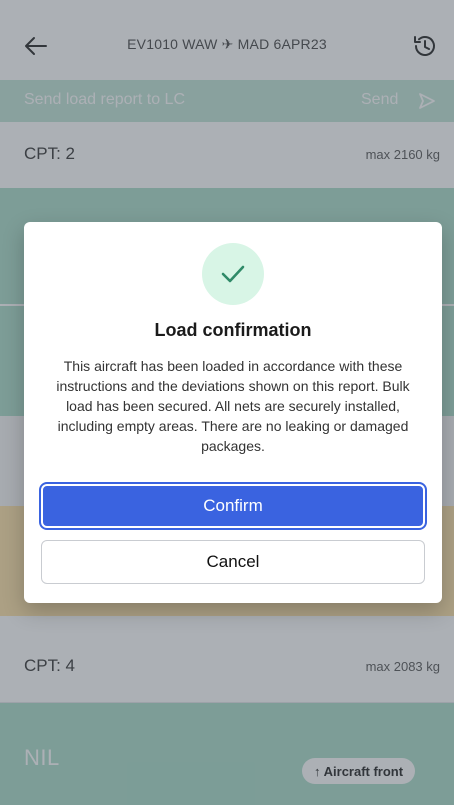  I want to click on check-icon, so click(233, 274).